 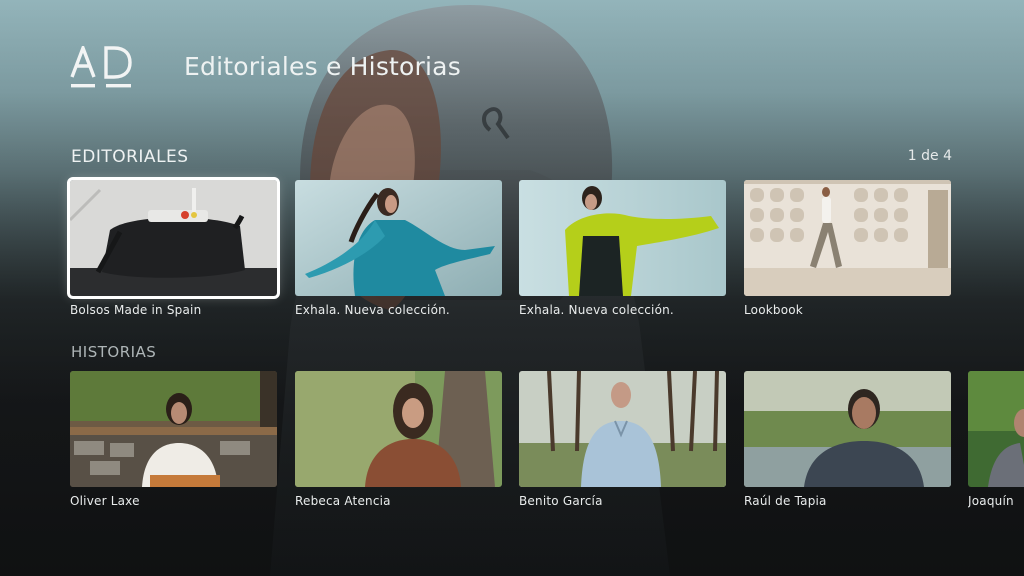 I want to click on section-title-editoriales: EDITORIALES, so click(x=130, y=157).